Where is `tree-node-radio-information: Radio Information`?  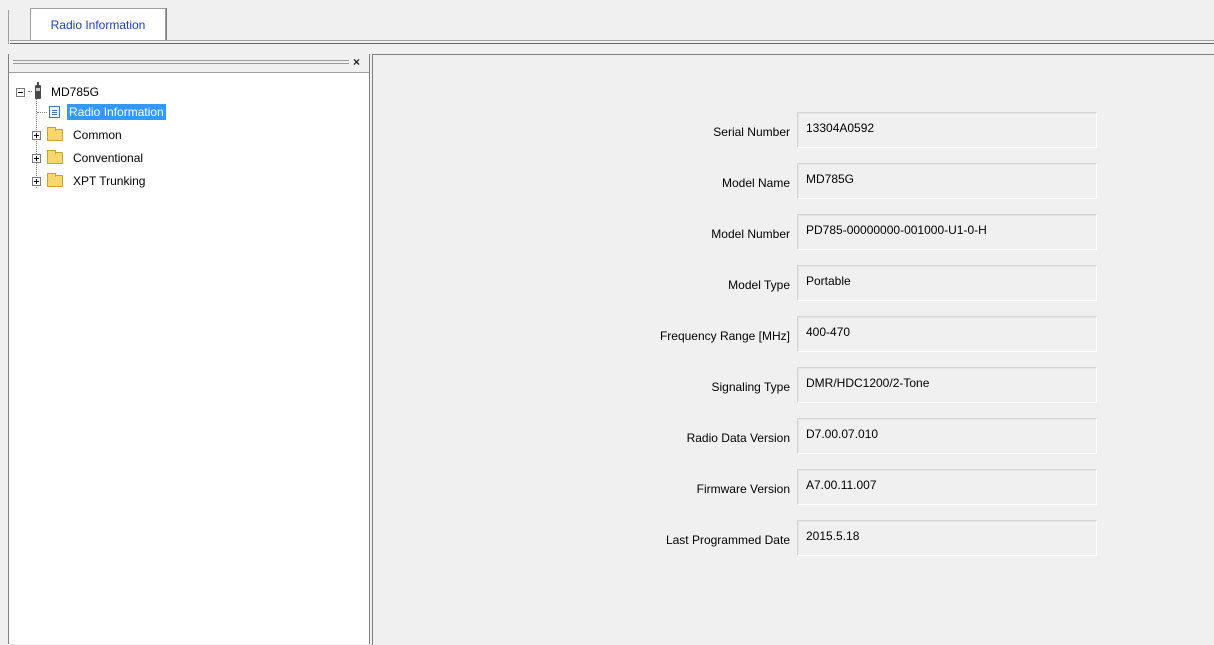
tree-node-radio-information: Radio Information is located at coordinates (107, 112).